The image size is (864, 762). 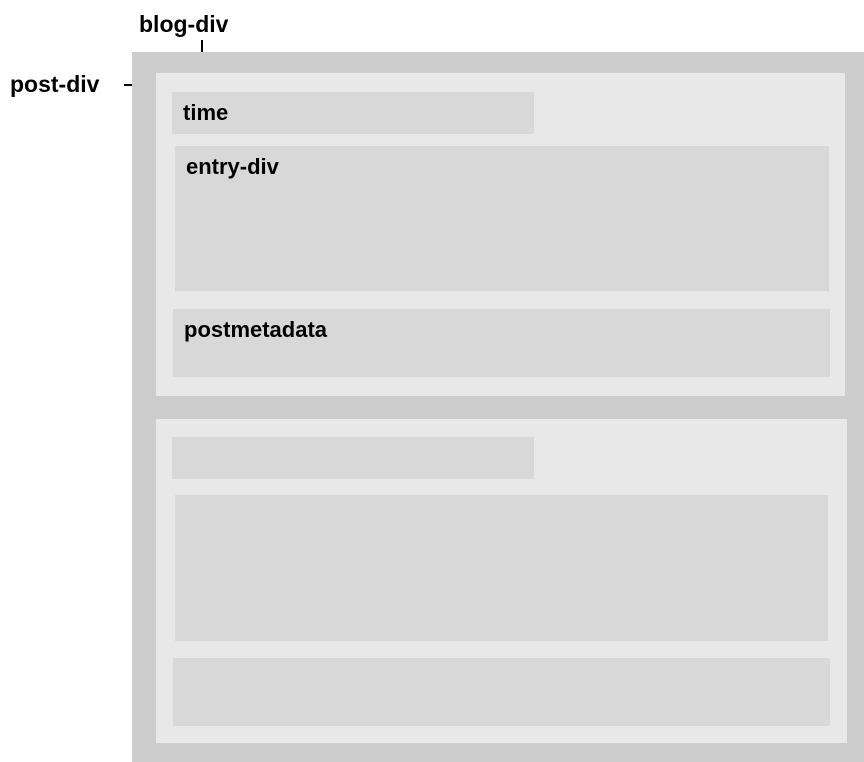 What do you see at coordinates (501, 568) in the screenshot?
I see `entry-div-block` at bounding box center [501, 568].